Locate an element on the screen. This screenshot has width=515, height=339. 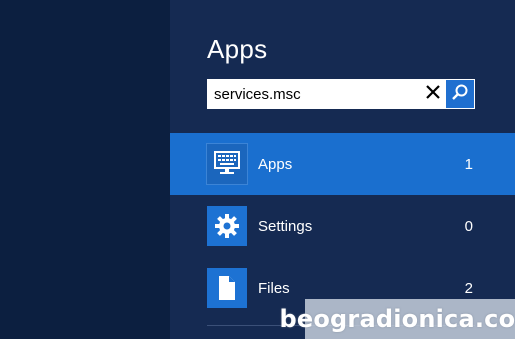
clear-search-button is located at coordinates (433, 94).